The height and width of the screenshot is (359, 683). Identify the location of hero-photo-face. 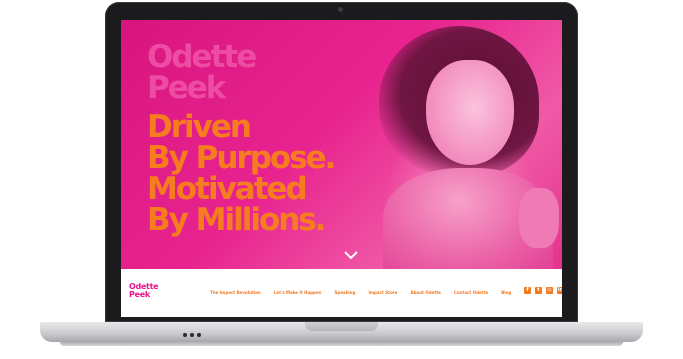
(470, 112).